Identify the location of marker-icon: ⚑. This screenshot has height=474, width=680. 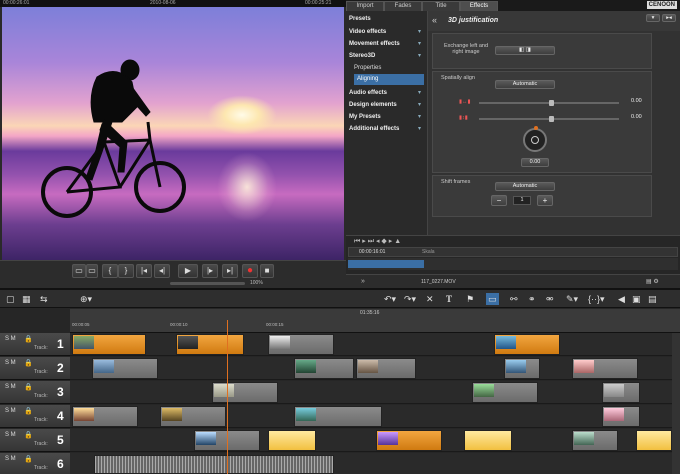
(470, 299).